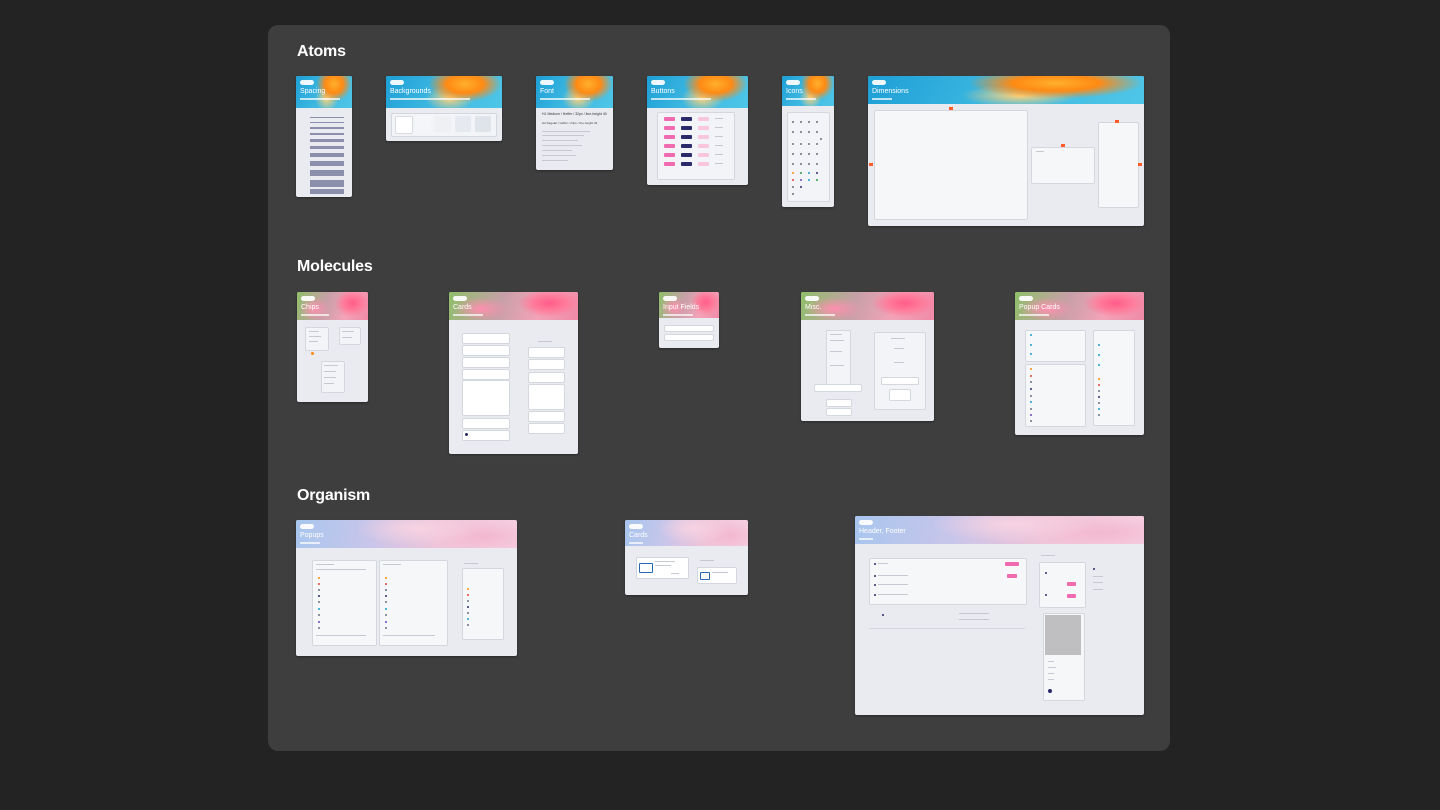 The height and width of the screenshot is (810, 1440). I want to click on dimension-preview-medium, so click(1063, 165).